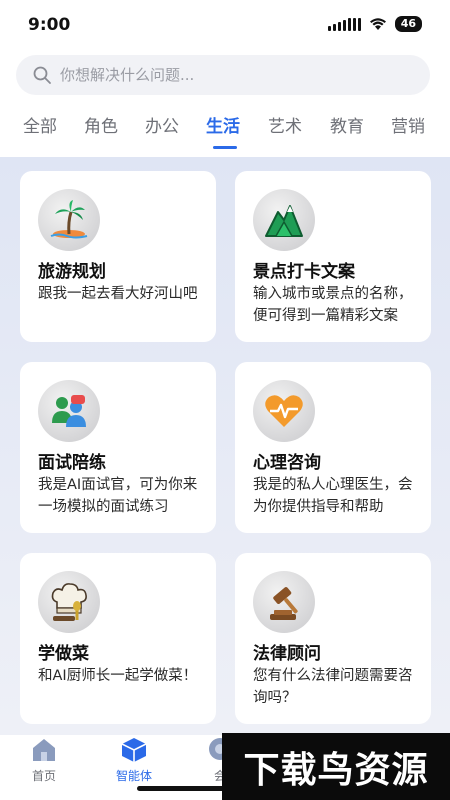 This screenshot has height=800, width=450. What do you see at coordinates (42, 75) in the screenshot?
I see `search-icon` at bounding box center [42, 75].